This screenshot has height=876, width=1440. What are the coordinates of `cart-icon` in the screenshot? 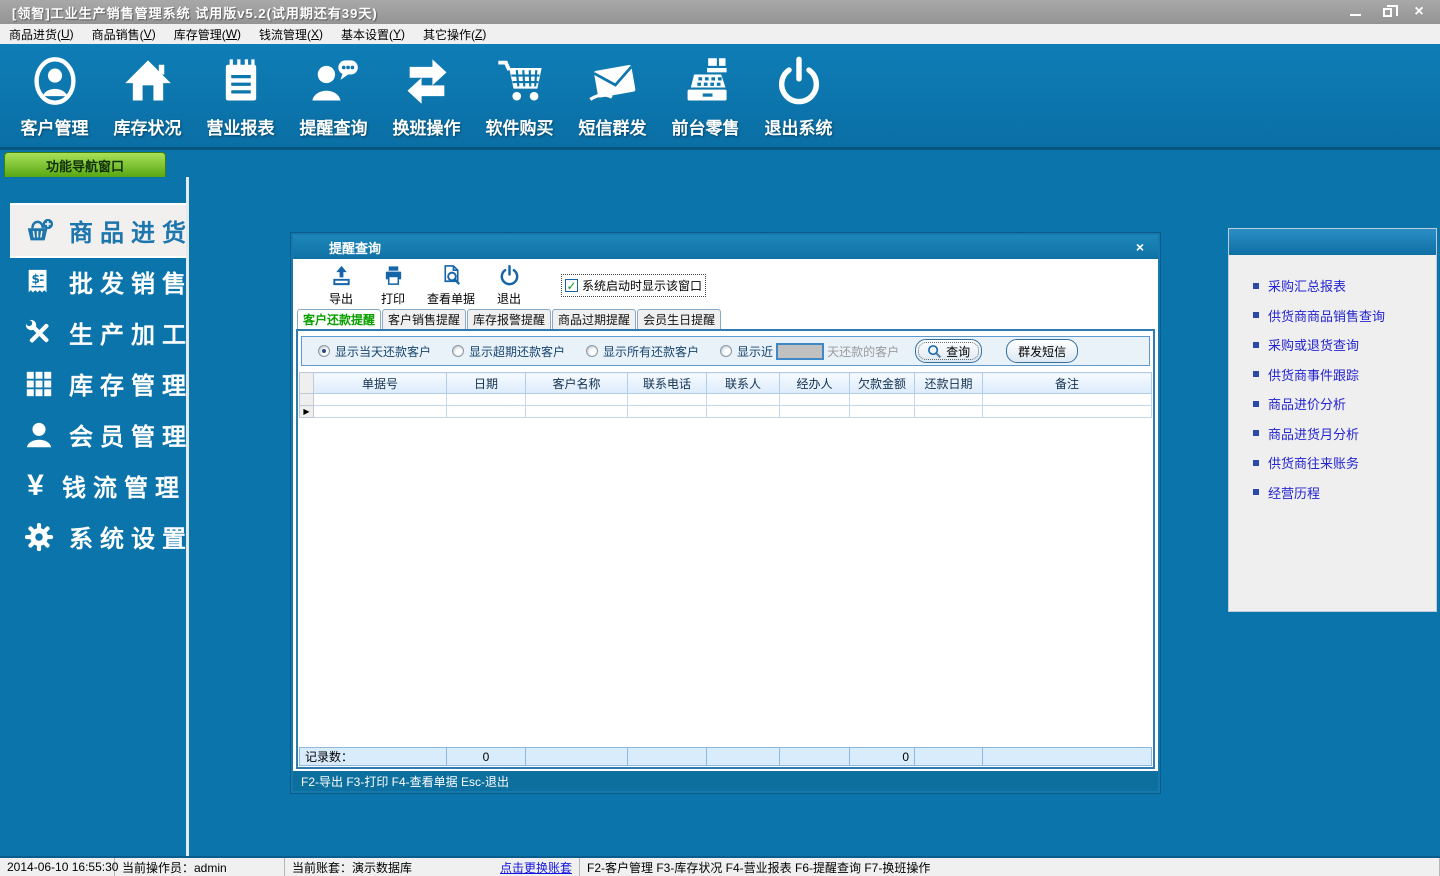 It's located at (519, 80).